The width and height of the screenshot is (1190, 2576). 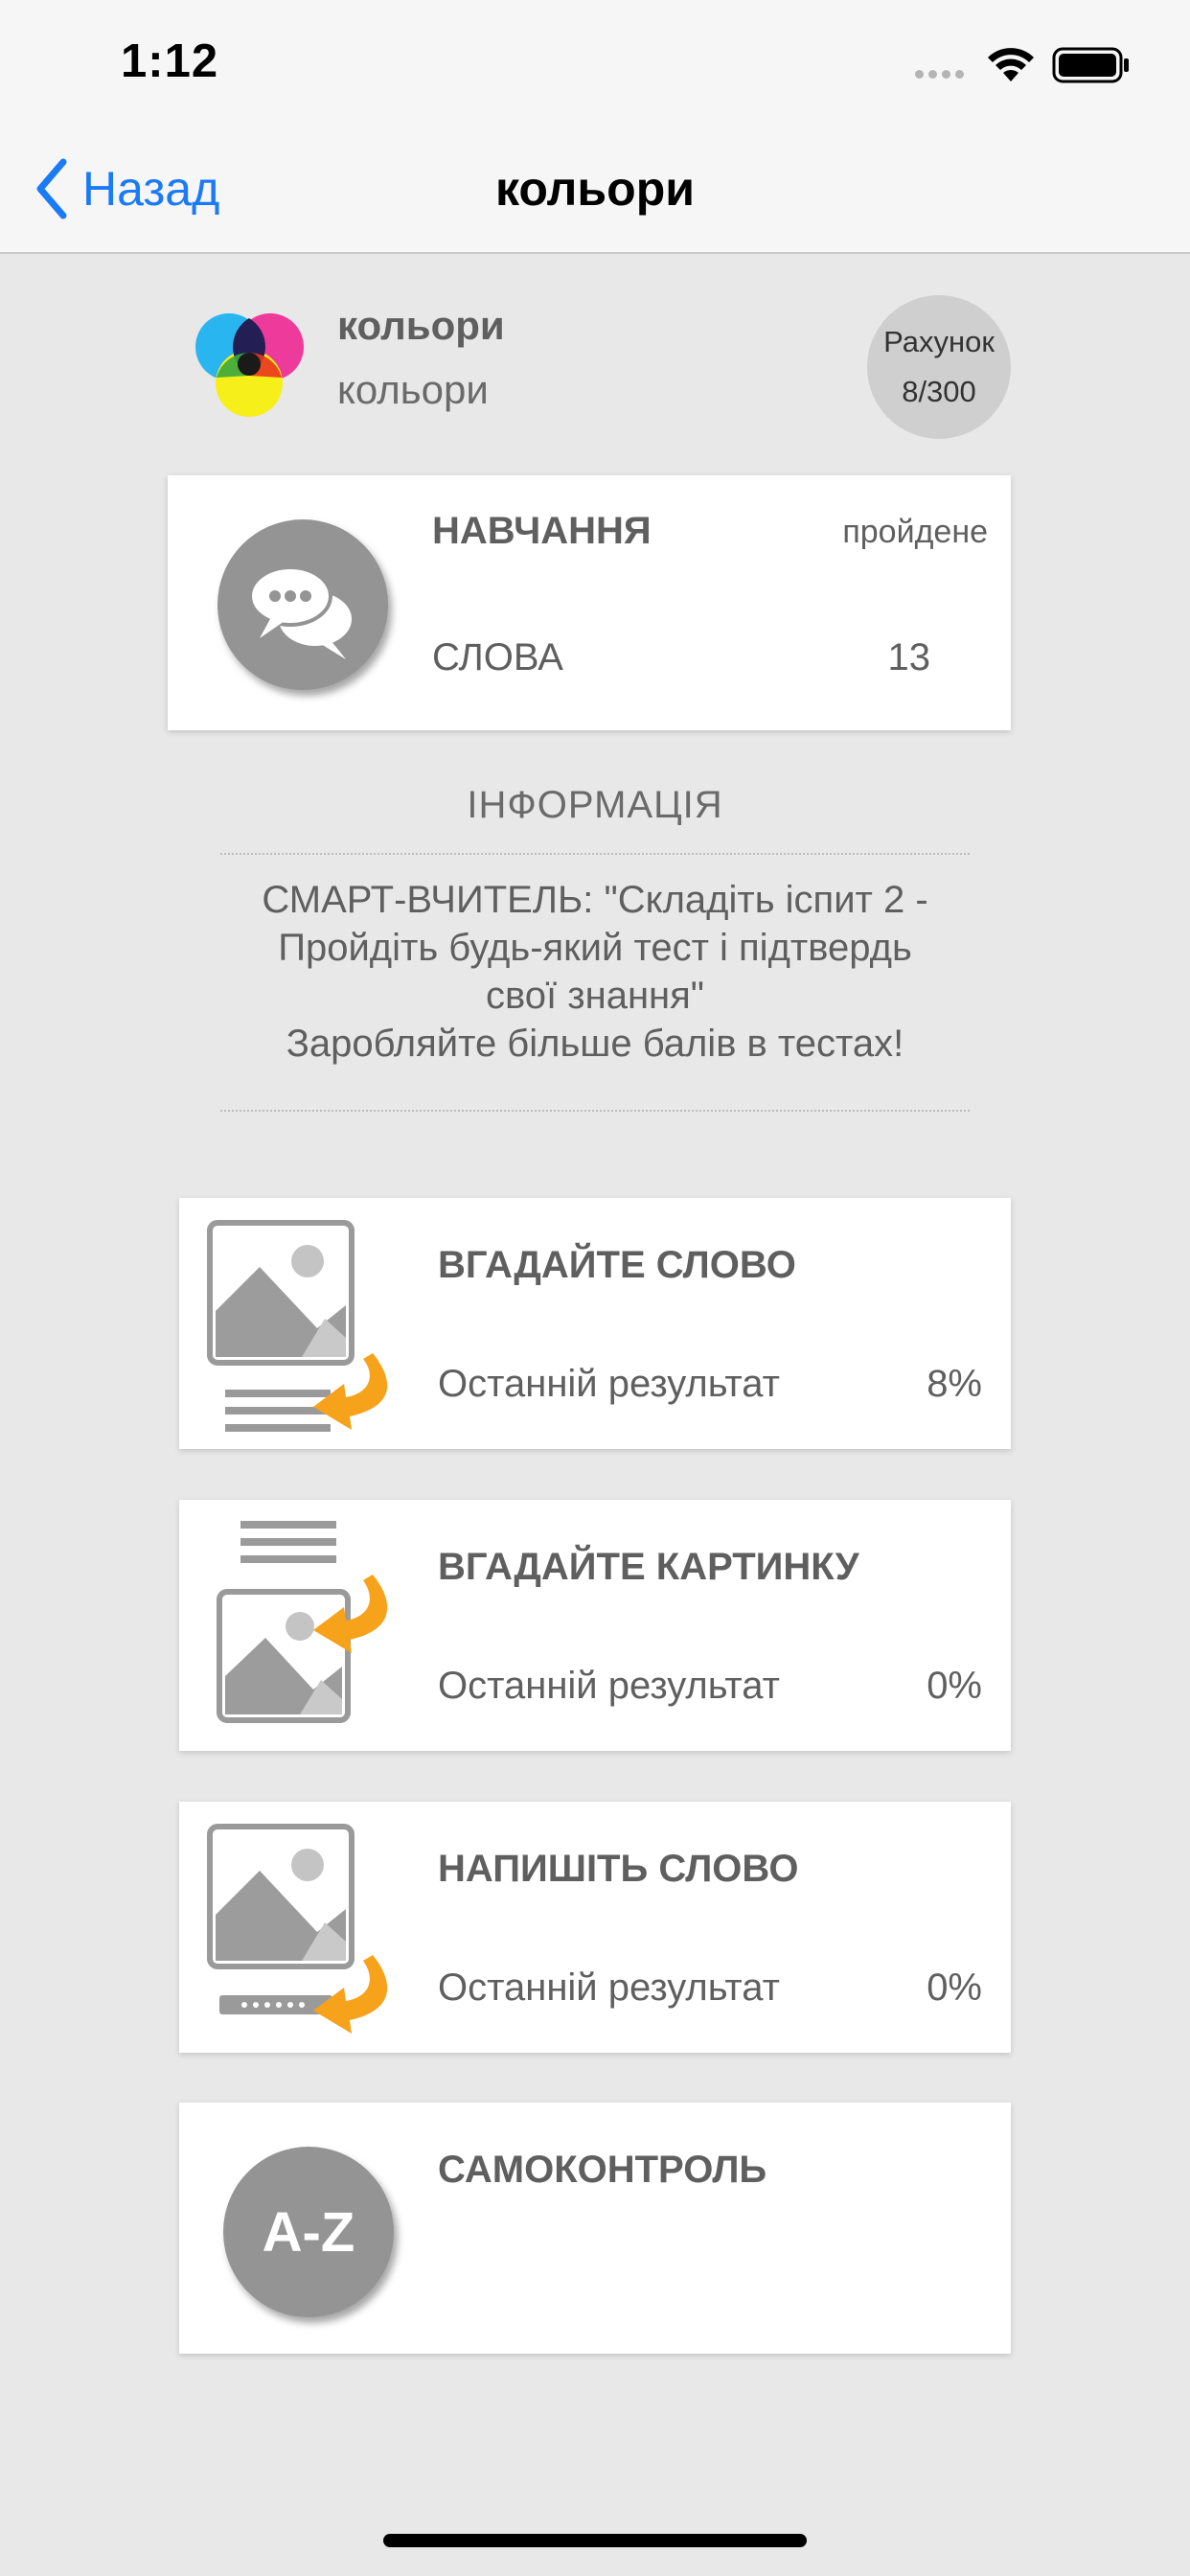 What do you see at coordinates (940, 74) in the screenshot?
I see `cellular-signal-icon` at bounding box center [940, 74].